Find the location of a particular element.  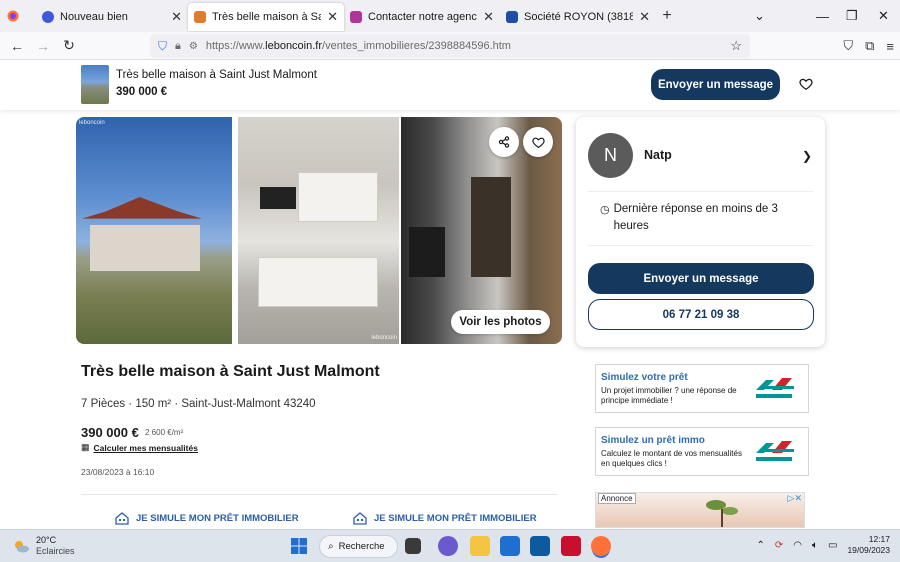

taskbar-clock: 12:17 19/09/2023 is located at coordinates (868, 545).